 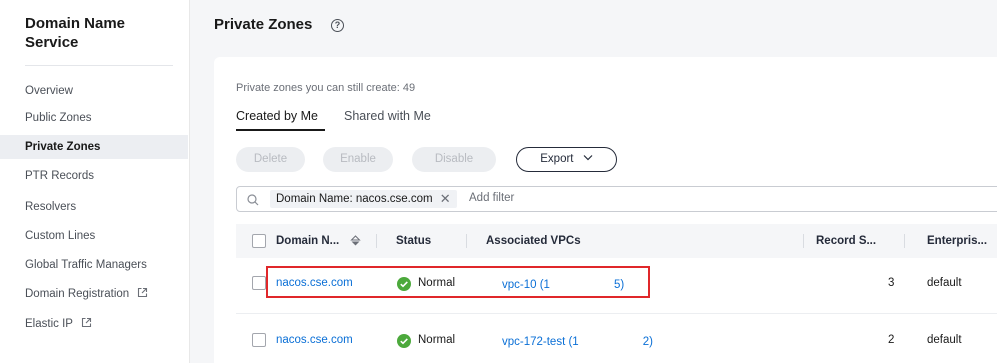 What do you see at coordinates (326, 88) in the screenshot?
I see `quota-text: Private zones you can still create: 49` at bounding box center [326, 88].